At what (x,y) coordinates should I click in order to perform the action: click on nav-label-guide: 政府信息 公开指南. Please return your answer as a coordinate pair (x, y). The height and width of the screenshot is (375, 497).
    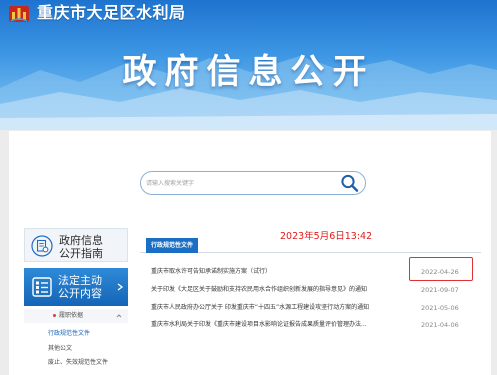
    Looking at the image, I should click on (92, 247).